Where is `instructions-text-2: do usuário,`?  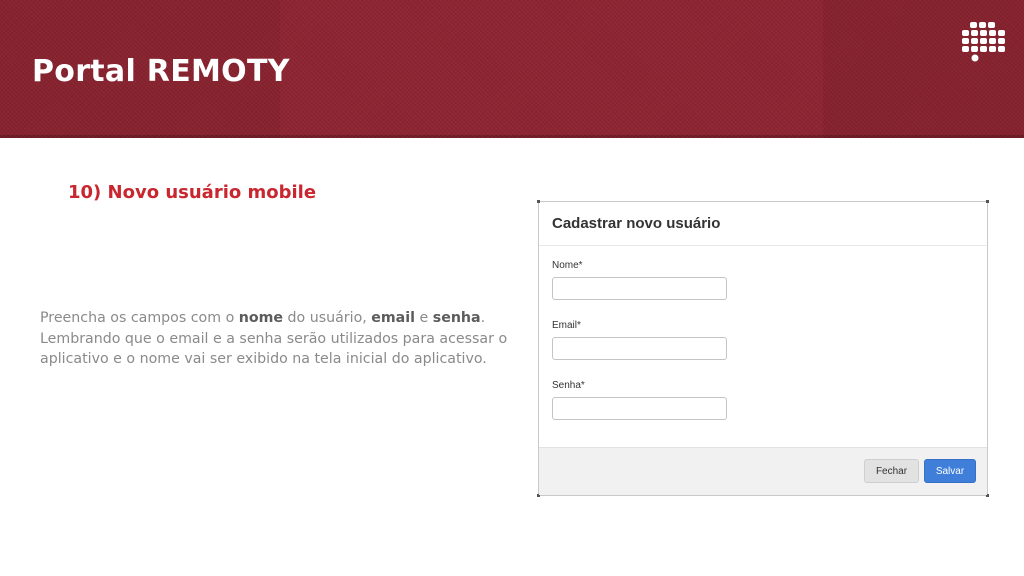 instructions-text-2: do usuário, is located at coordinates (327, 318).